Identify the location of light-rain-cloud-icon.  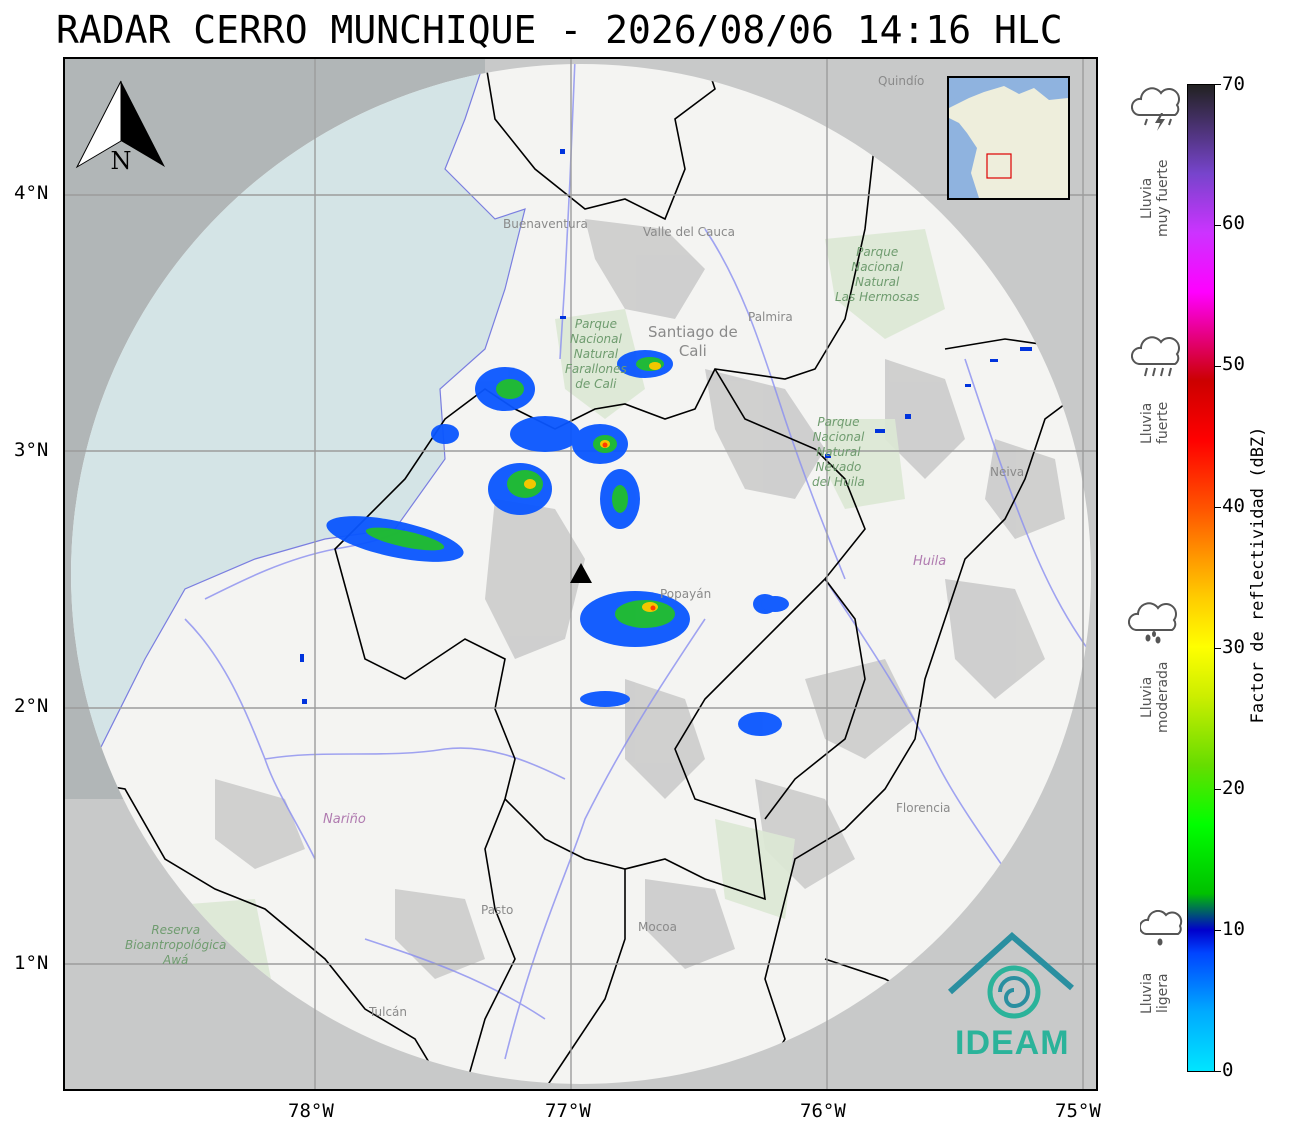
(1161, 928).